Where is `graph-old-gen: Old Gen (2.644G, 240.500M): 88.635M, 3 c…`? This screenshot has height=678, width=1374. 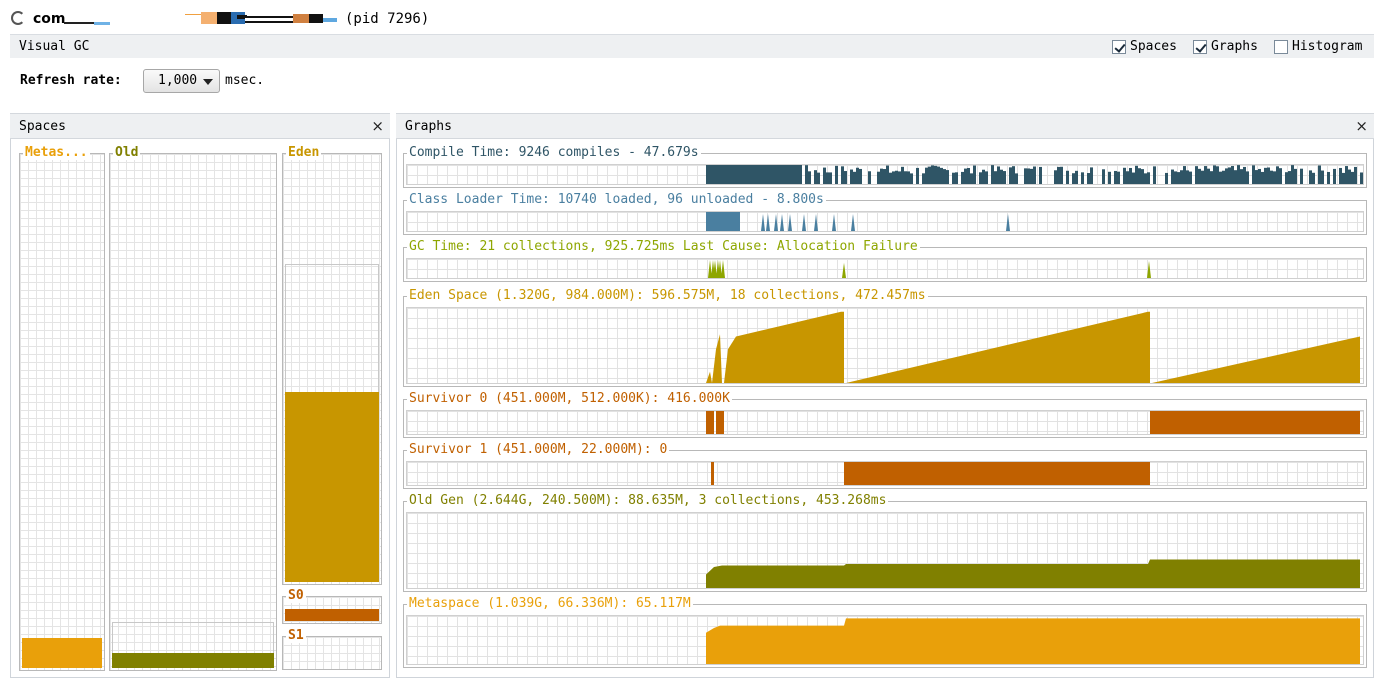 graph-old-gen: Old Gen (2.644G, 240.500M): 88.635M, 3 c… is located at coordinates (885, 543).